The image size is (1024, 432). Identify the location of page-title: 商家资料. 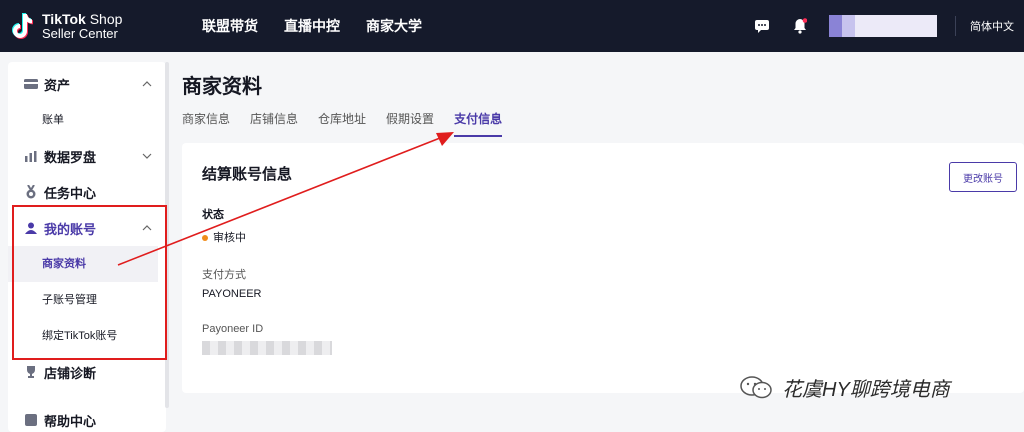
(222, 87).